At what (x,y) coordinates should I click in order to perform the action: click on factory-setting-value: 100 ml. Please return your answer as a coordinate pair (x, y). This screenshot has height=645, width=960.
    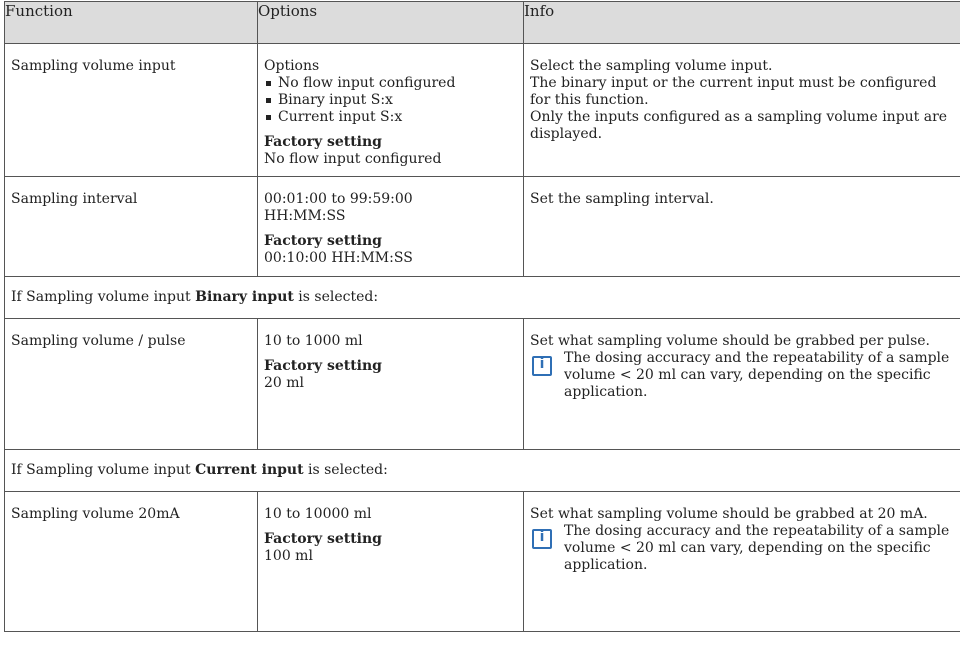
    Looking at the image, I should click on (288, 556).